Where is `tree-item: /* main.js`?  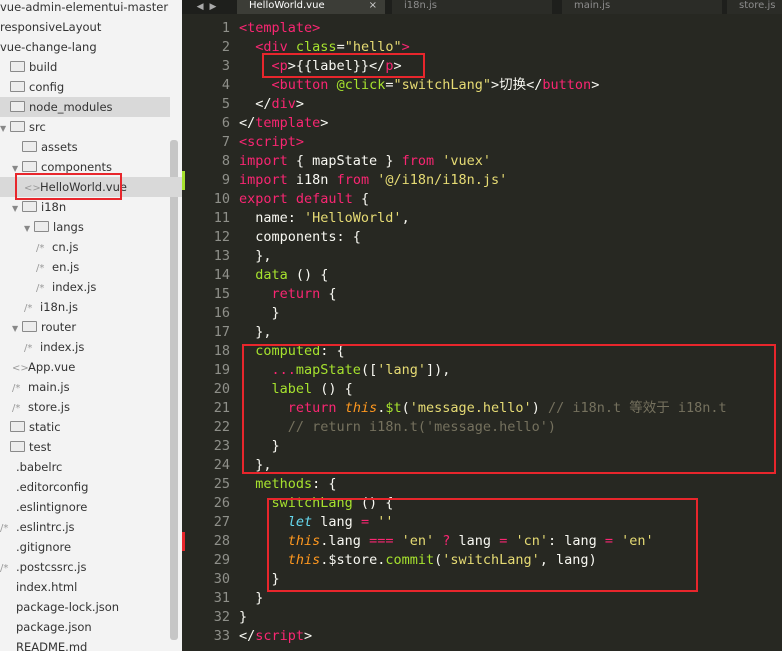 tree-item: /* main.js is located at coordinates (91, 387).